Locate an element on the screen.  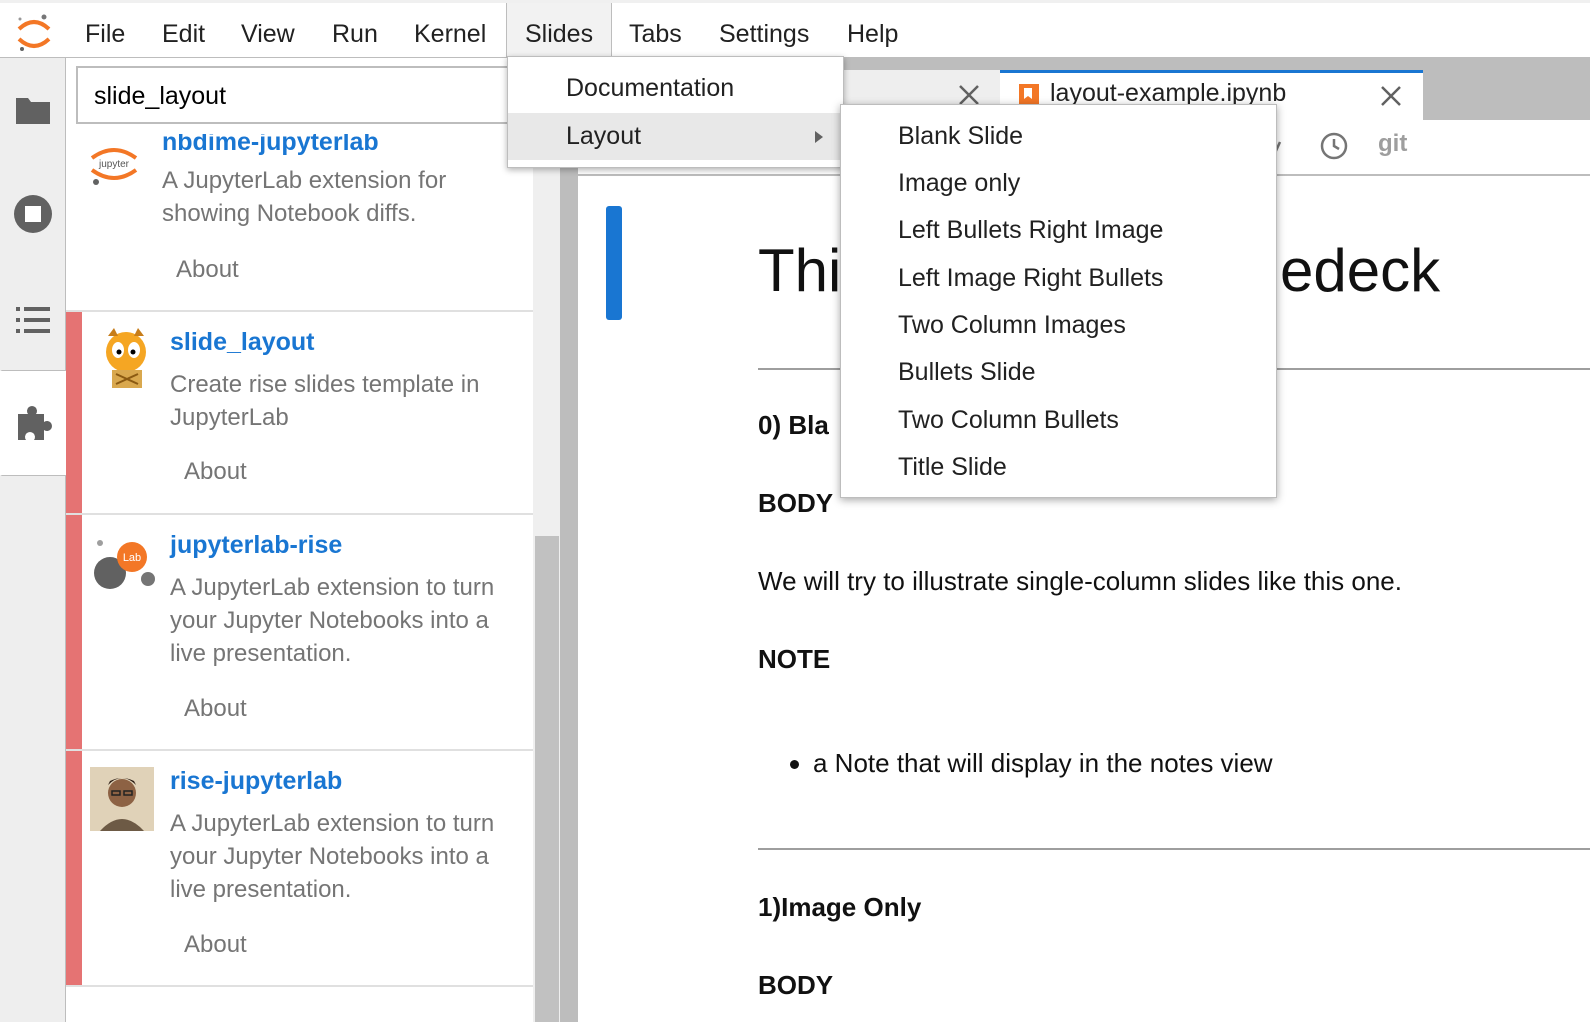
folder-icon is located at coordinates (33, 111).